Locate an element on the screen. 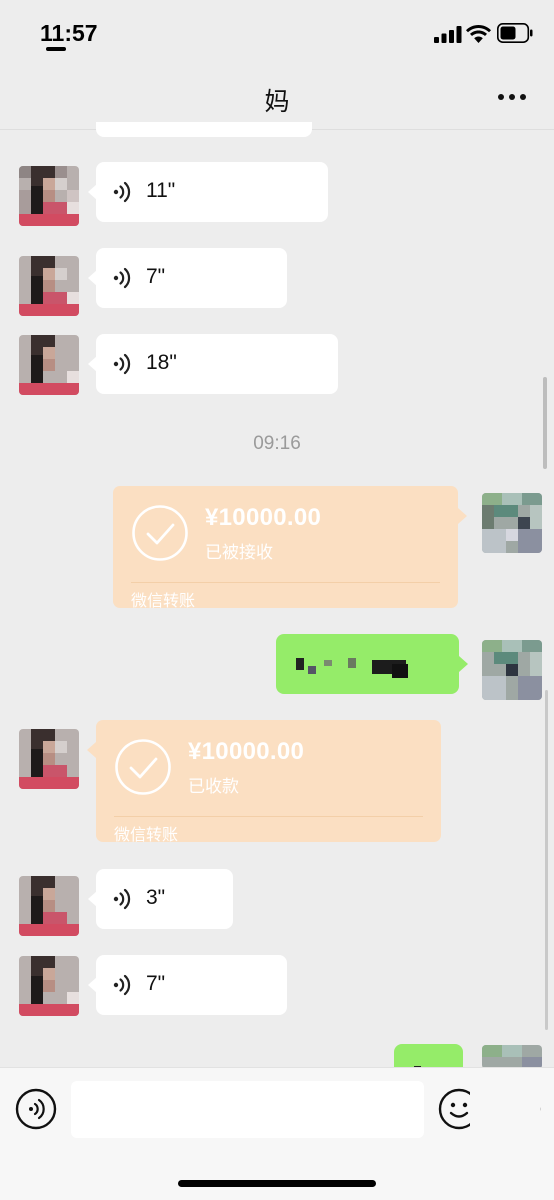 The image size is (554, 1200). battery-icon is located at coordinates (515, 33).